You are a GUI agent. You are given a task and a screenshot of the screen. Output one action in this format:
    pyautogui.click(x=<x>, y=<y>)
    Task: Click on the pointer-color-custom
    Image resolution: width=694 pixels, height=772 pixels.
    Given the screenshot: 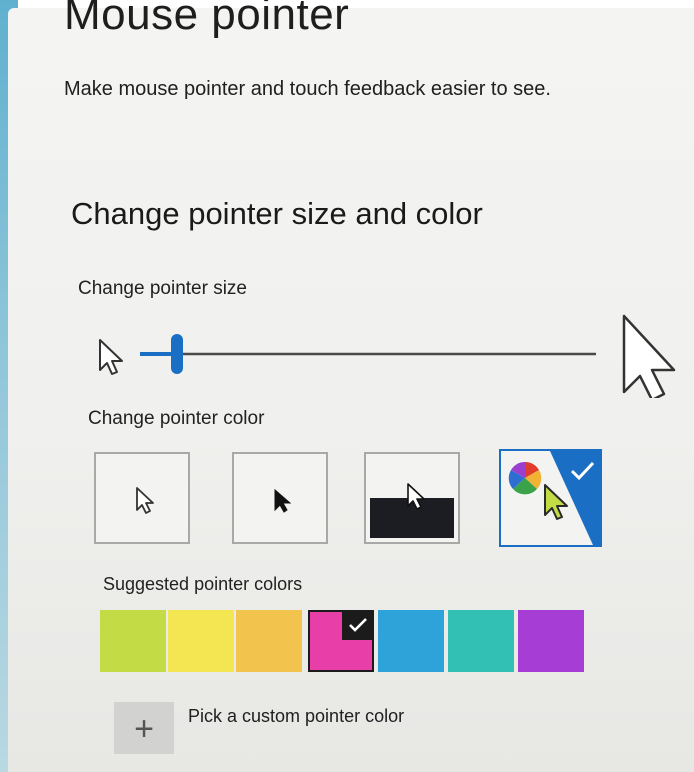 What is the action you would take?
    pyautogui.click(x=550, y=498)
    